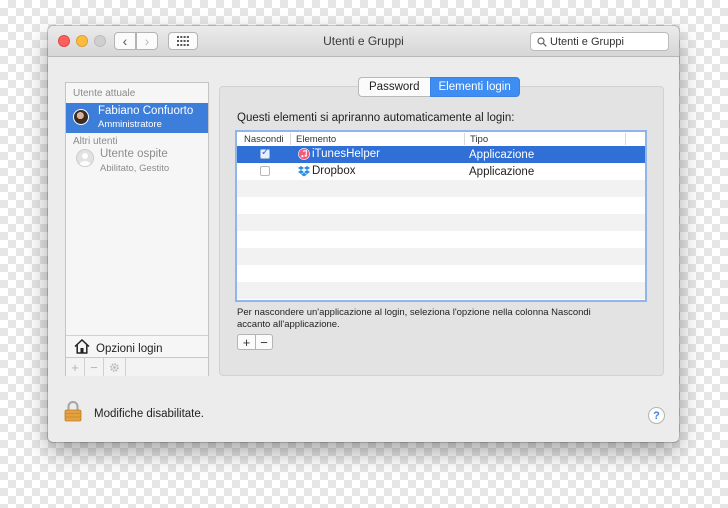  What do you see at coordinates (542, 41) in the screenshot?
I see `search-icon` at bounding box center [542, 41].